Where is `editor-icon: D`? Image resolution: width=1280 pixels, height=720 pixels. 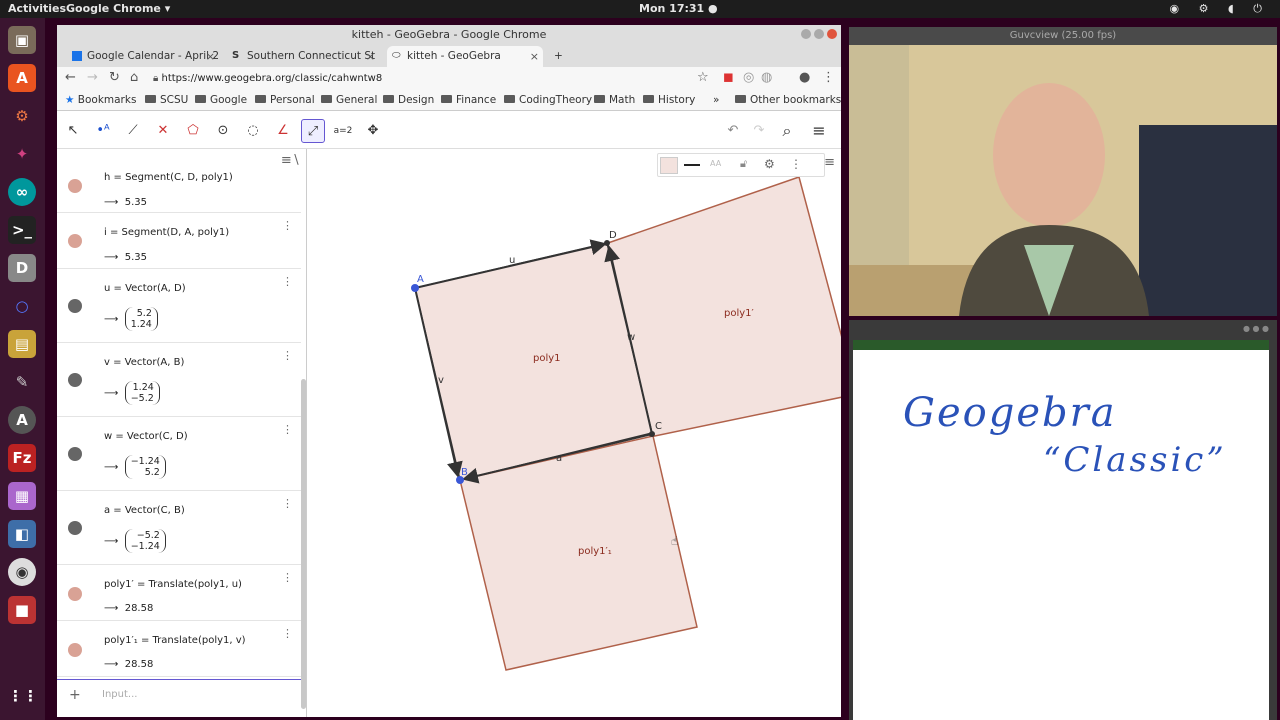
editor-icon: D is located at coordinates (22, 268).